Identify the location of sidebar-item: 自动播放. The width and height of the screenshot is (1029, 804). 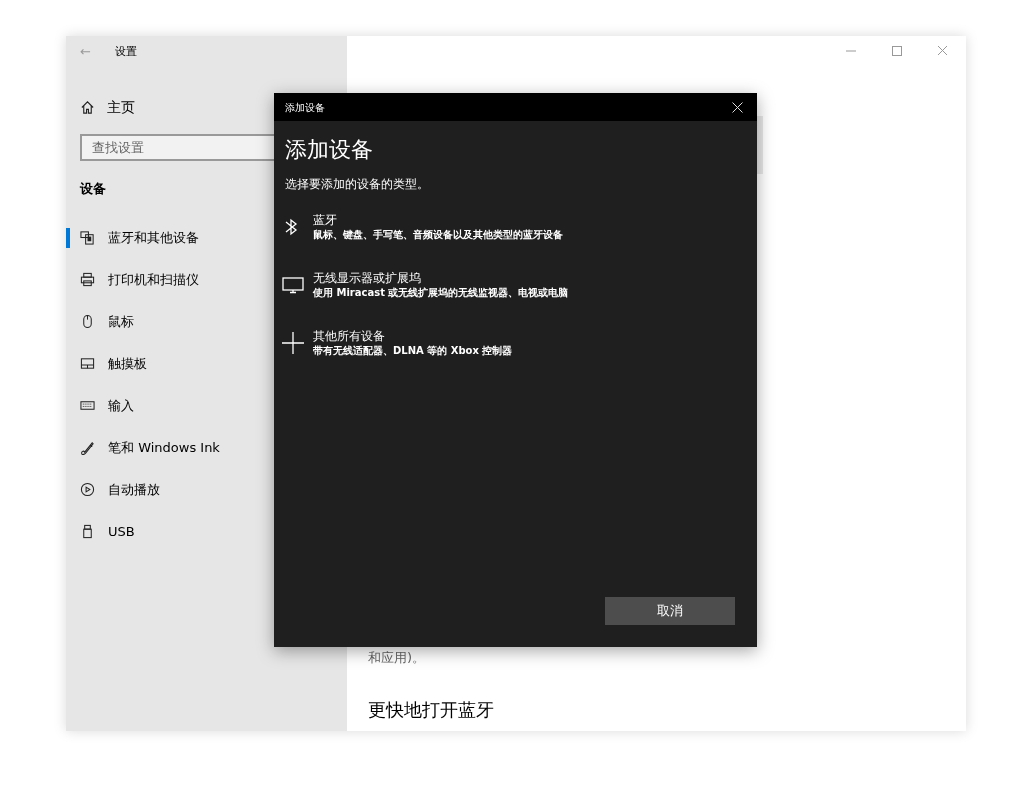
(206, 489).